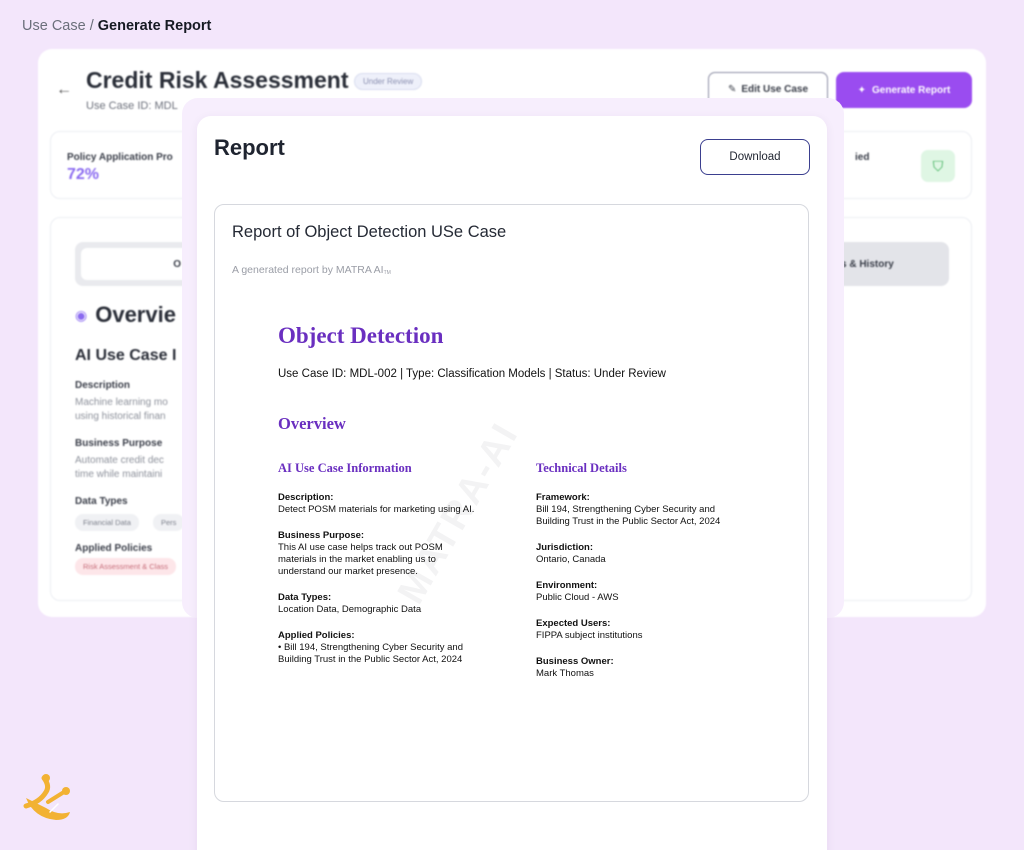 This screenshot has height=850, width=1024. Describe the element at coordinates (938, 166) in the screenshot. I see `shield-icon: ⛉` at that location.